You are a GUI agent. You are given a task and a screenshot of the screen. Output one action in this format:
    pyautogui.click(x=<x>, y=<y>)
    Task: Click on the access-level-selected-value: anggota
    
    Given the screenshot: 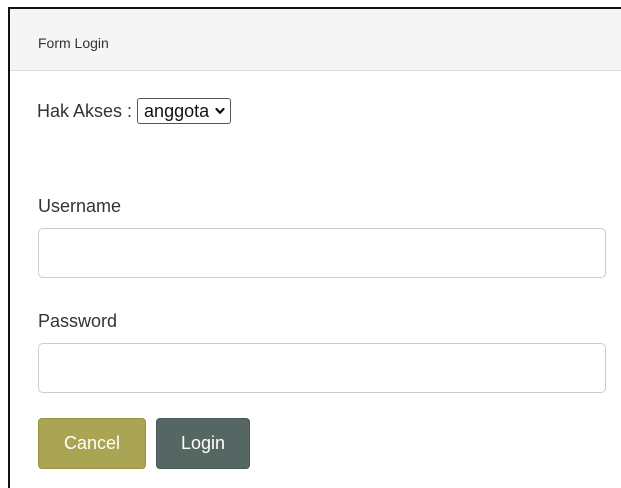 What is the action you would take?
    pyautogui.click(x=177, y=110)
    